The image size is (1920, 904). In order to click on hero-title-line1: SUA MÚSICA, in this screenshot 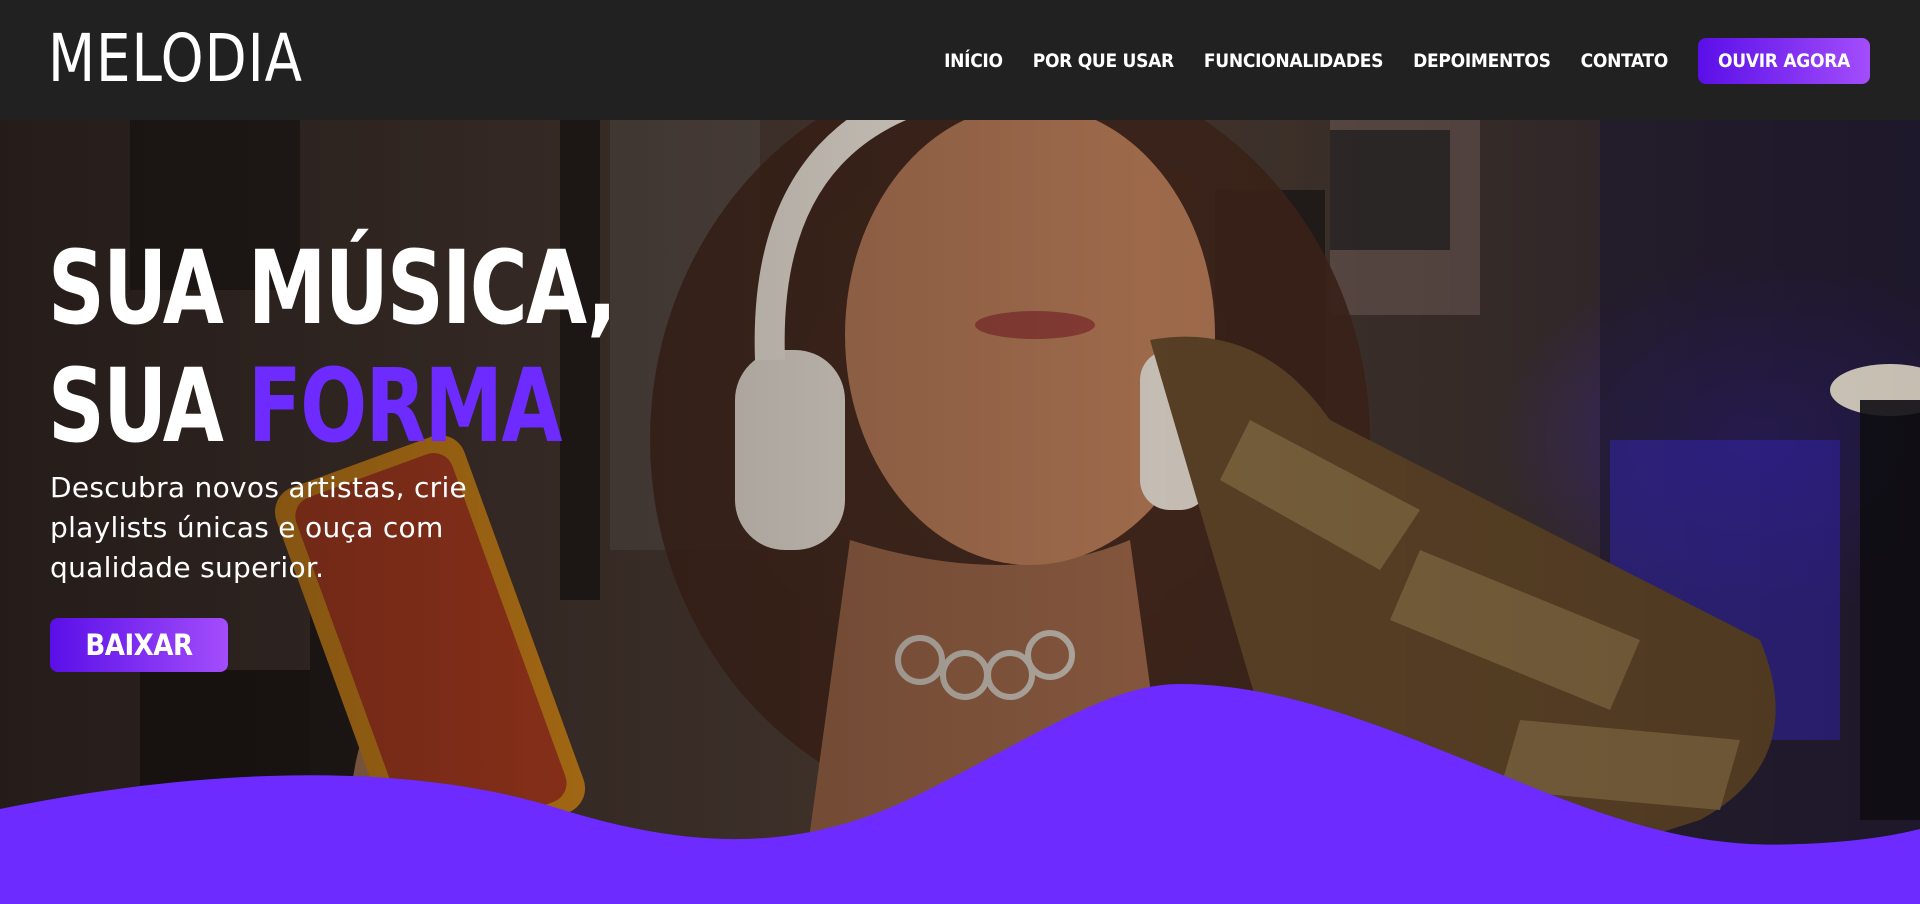, I will do `click(332, 288)`.